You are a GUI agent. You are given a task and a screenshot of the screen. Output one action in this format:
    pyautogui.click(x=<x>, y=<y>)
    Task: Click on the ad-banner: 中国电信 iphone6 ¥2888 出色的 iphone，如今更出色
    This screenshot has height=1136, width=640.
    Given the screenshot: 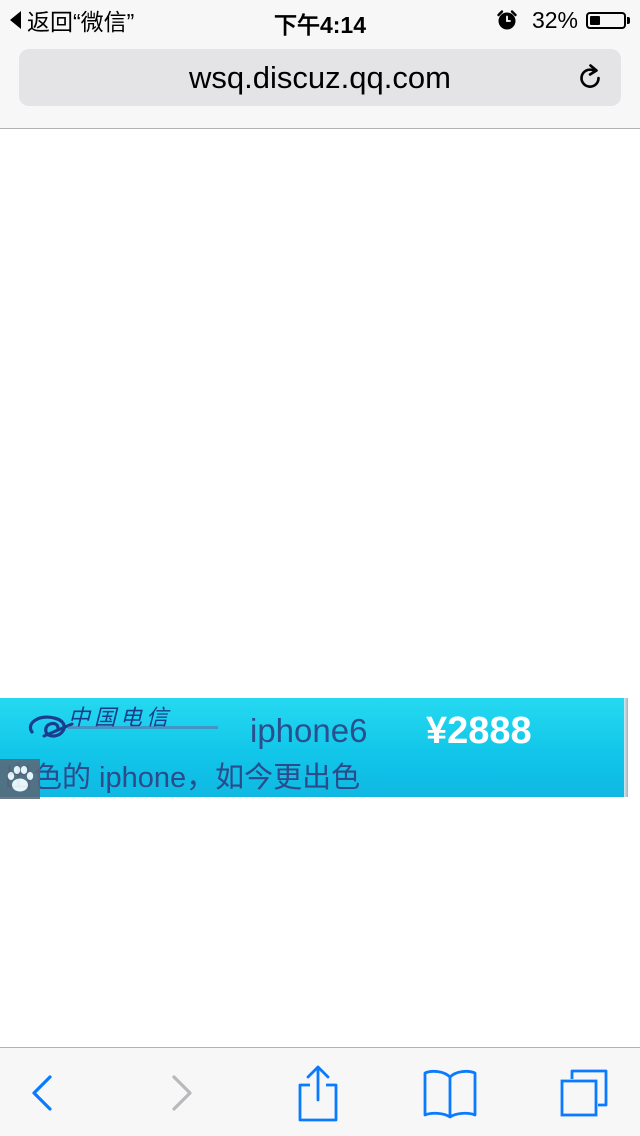 What is the action you would take?
    pyautogui.click(x=314, y=747)
    